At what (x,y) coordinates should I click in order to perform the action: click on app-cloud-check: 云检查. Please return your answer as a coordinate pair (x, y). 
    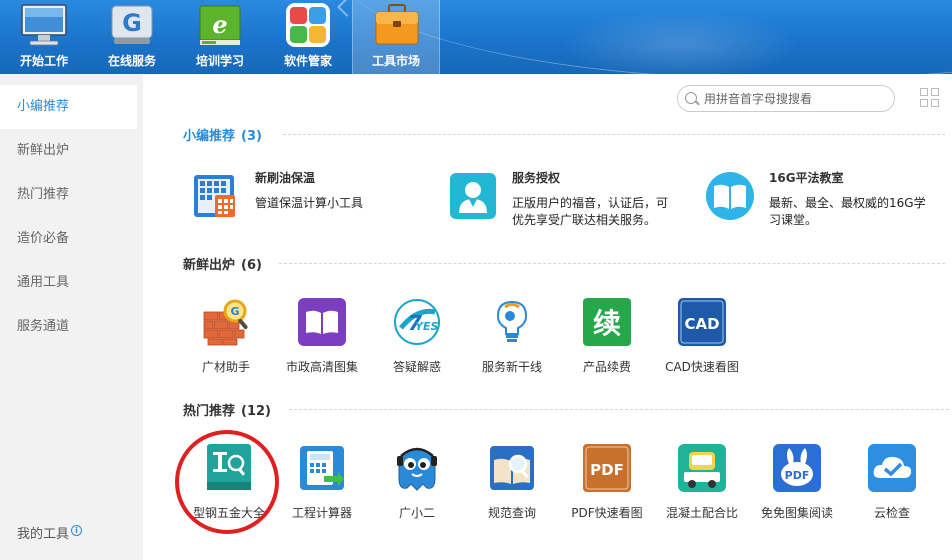
    Looking at the image, I should click on (892, 489).